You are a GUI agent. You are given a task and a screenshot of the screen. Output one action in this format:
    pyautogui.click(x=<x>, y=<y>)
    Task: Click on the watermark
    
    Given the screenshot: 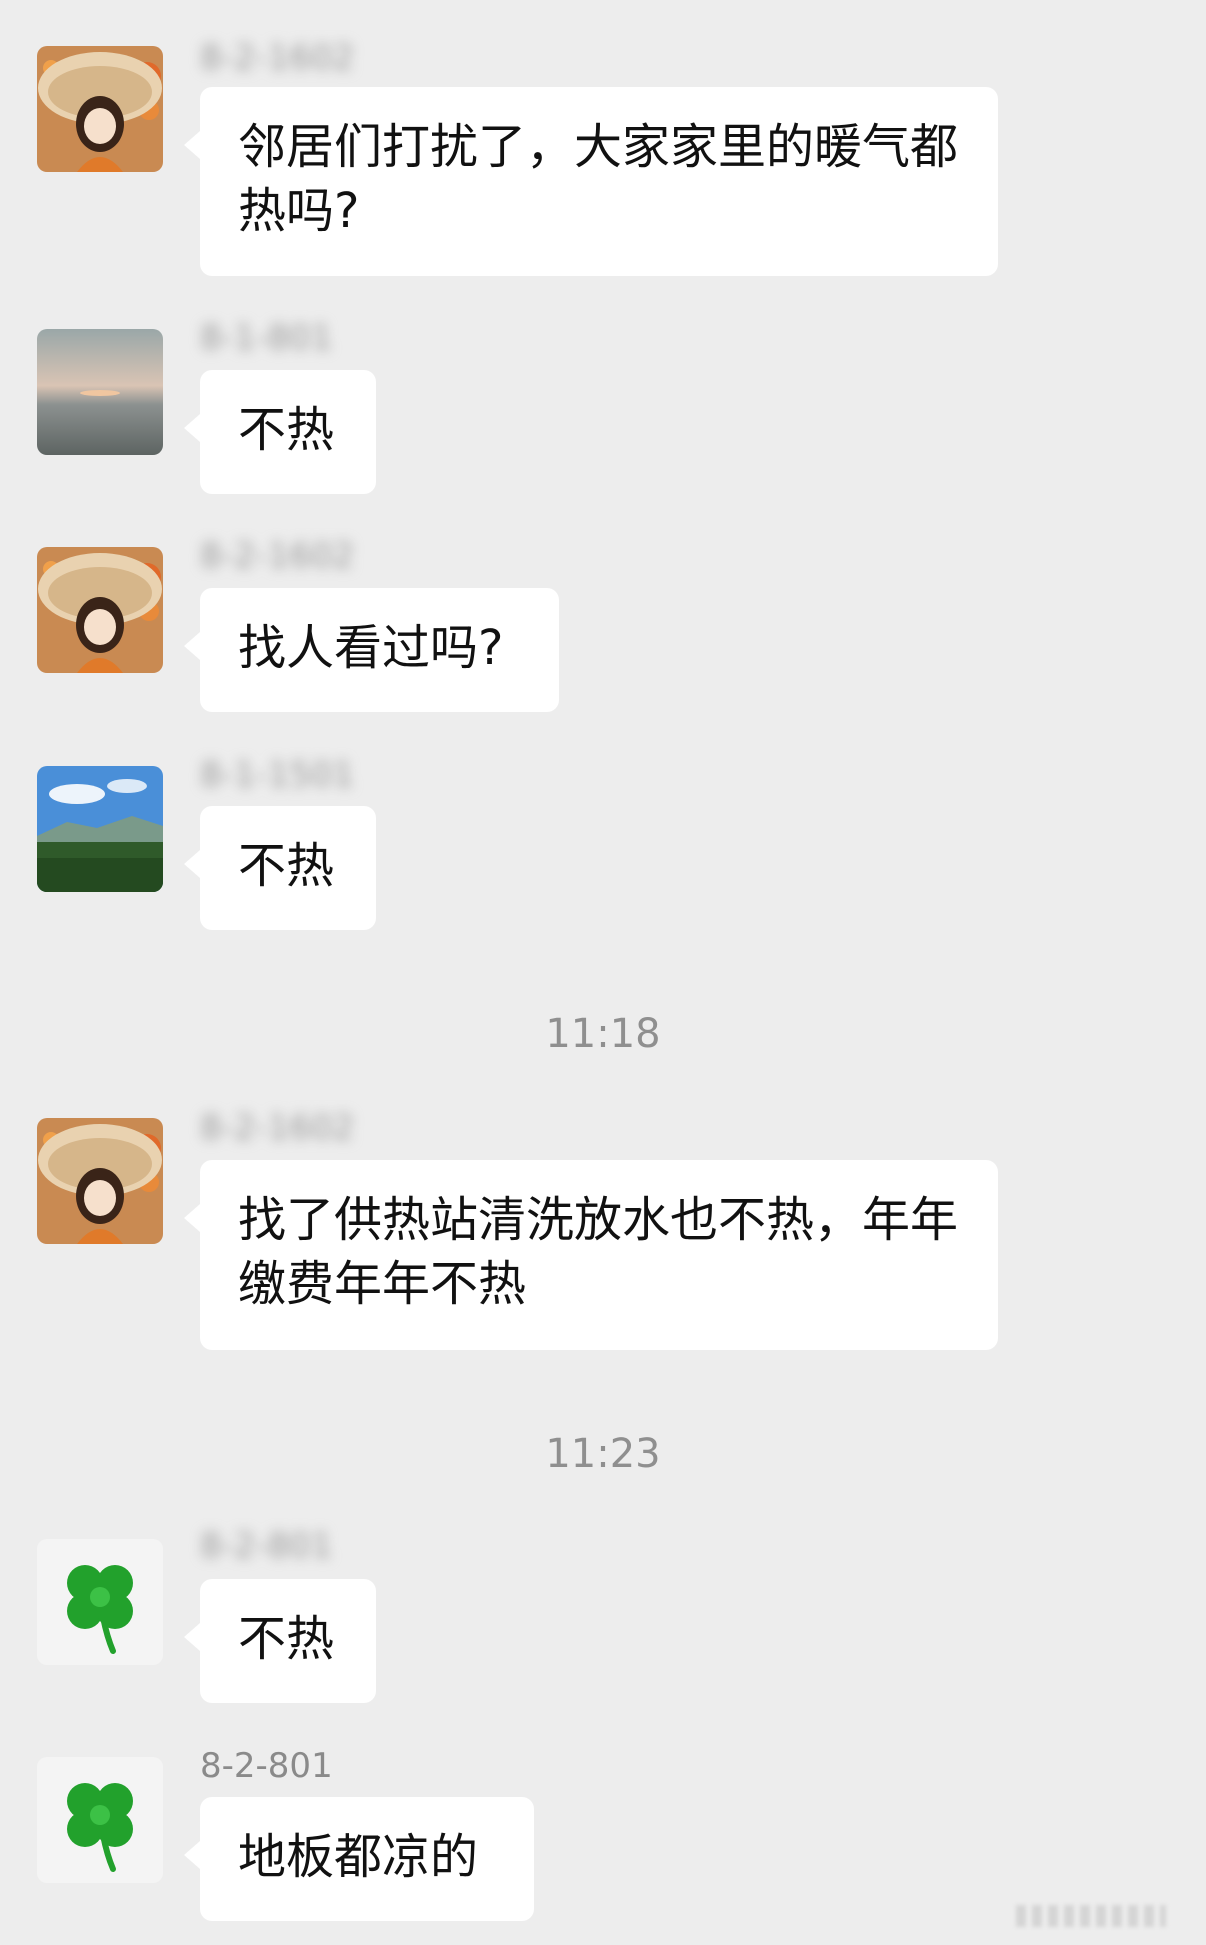 What is the action you would take?
    pyautogui.click(x=1091, y=1916)
    